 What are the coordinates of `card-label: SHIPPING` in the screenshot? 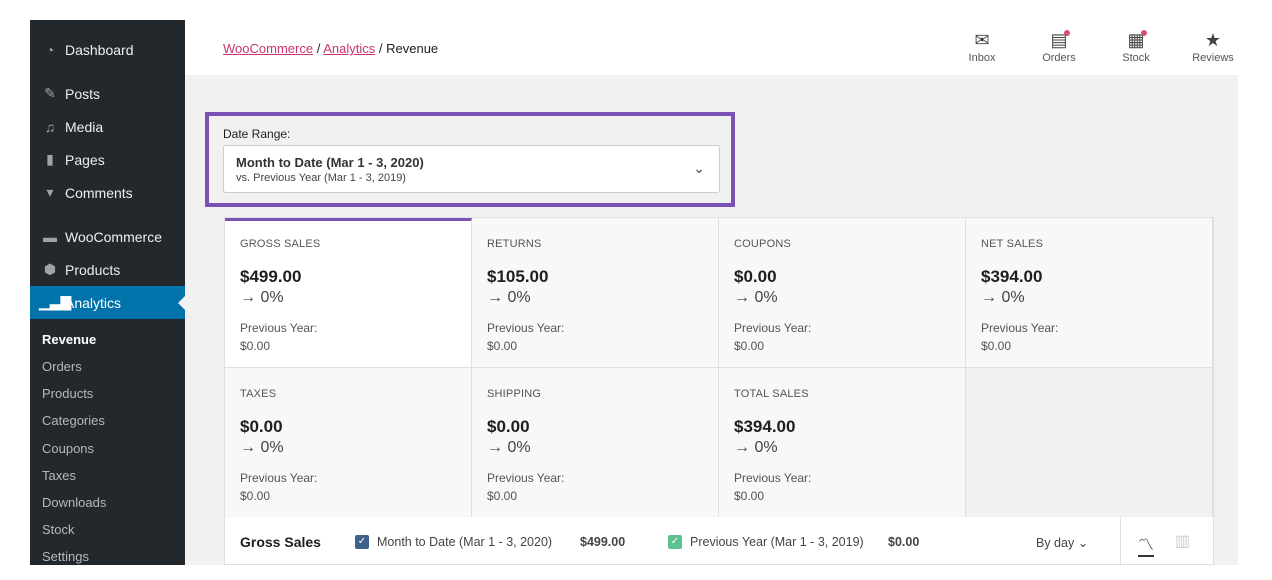 It's located at (514, 394).